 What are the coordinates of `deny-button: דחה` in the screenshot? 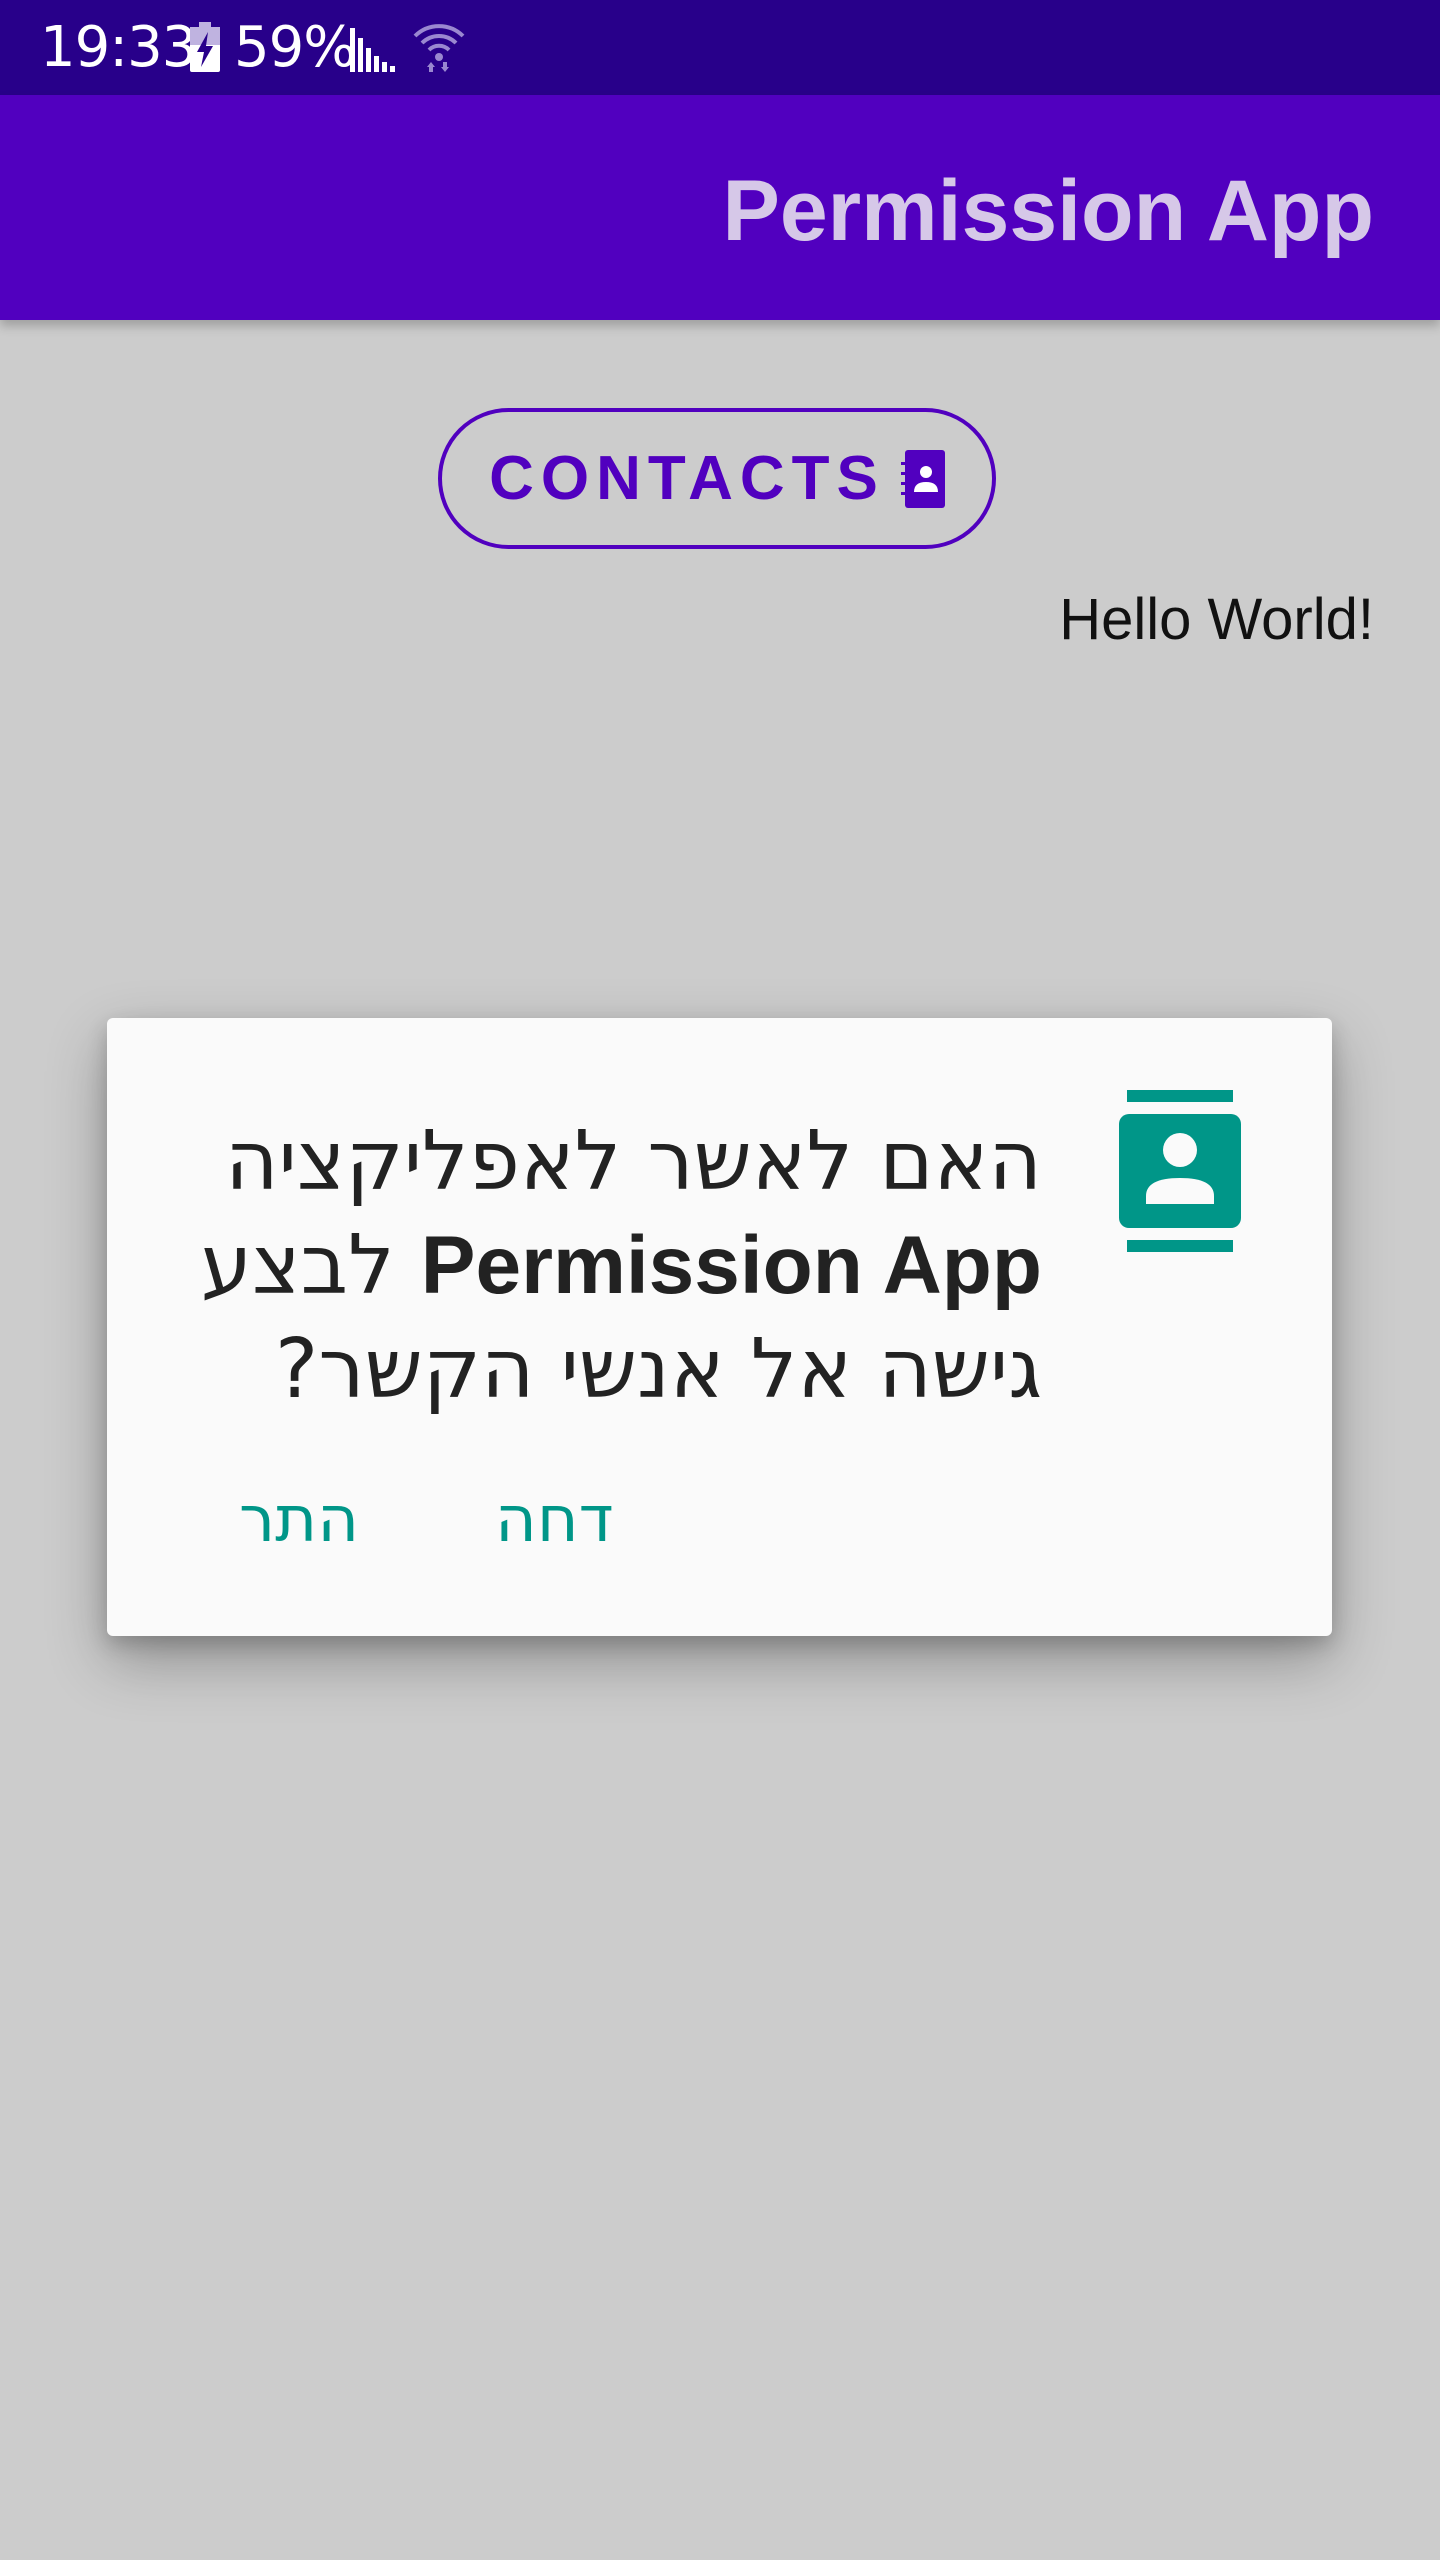 It's located at (554, 1520).